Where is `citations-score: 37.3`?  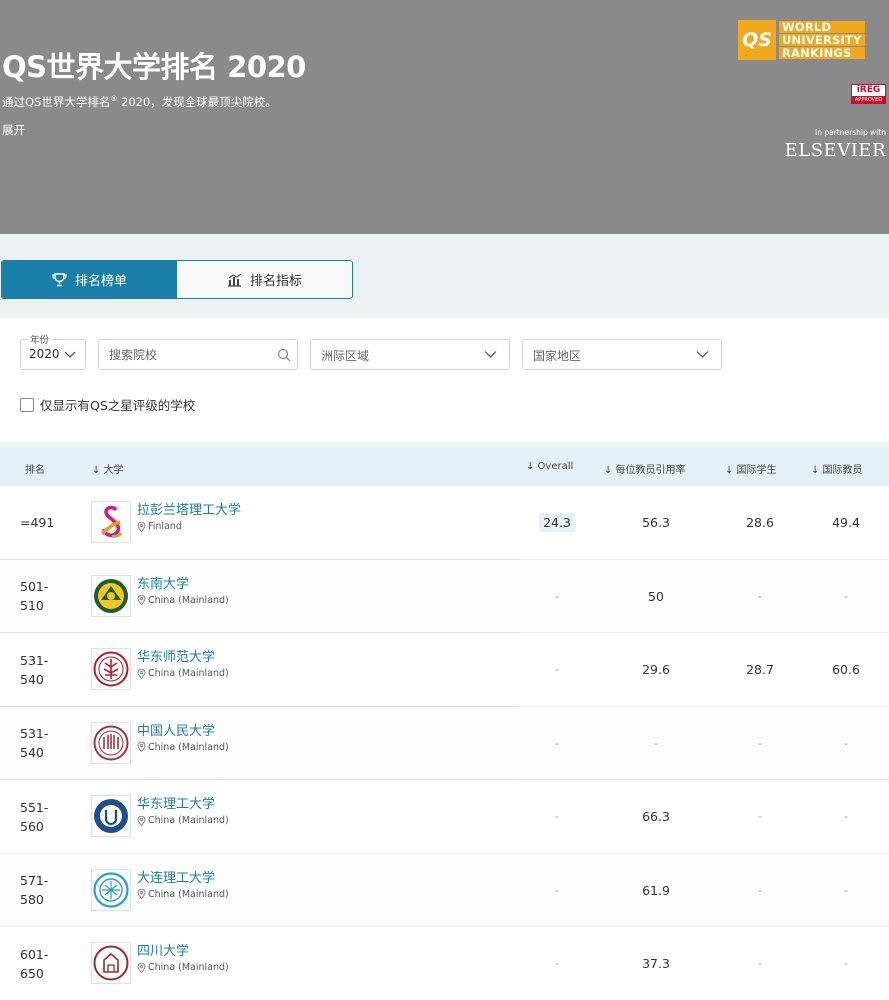 citations-score: 37.3 is located at coordinates (656, 963).